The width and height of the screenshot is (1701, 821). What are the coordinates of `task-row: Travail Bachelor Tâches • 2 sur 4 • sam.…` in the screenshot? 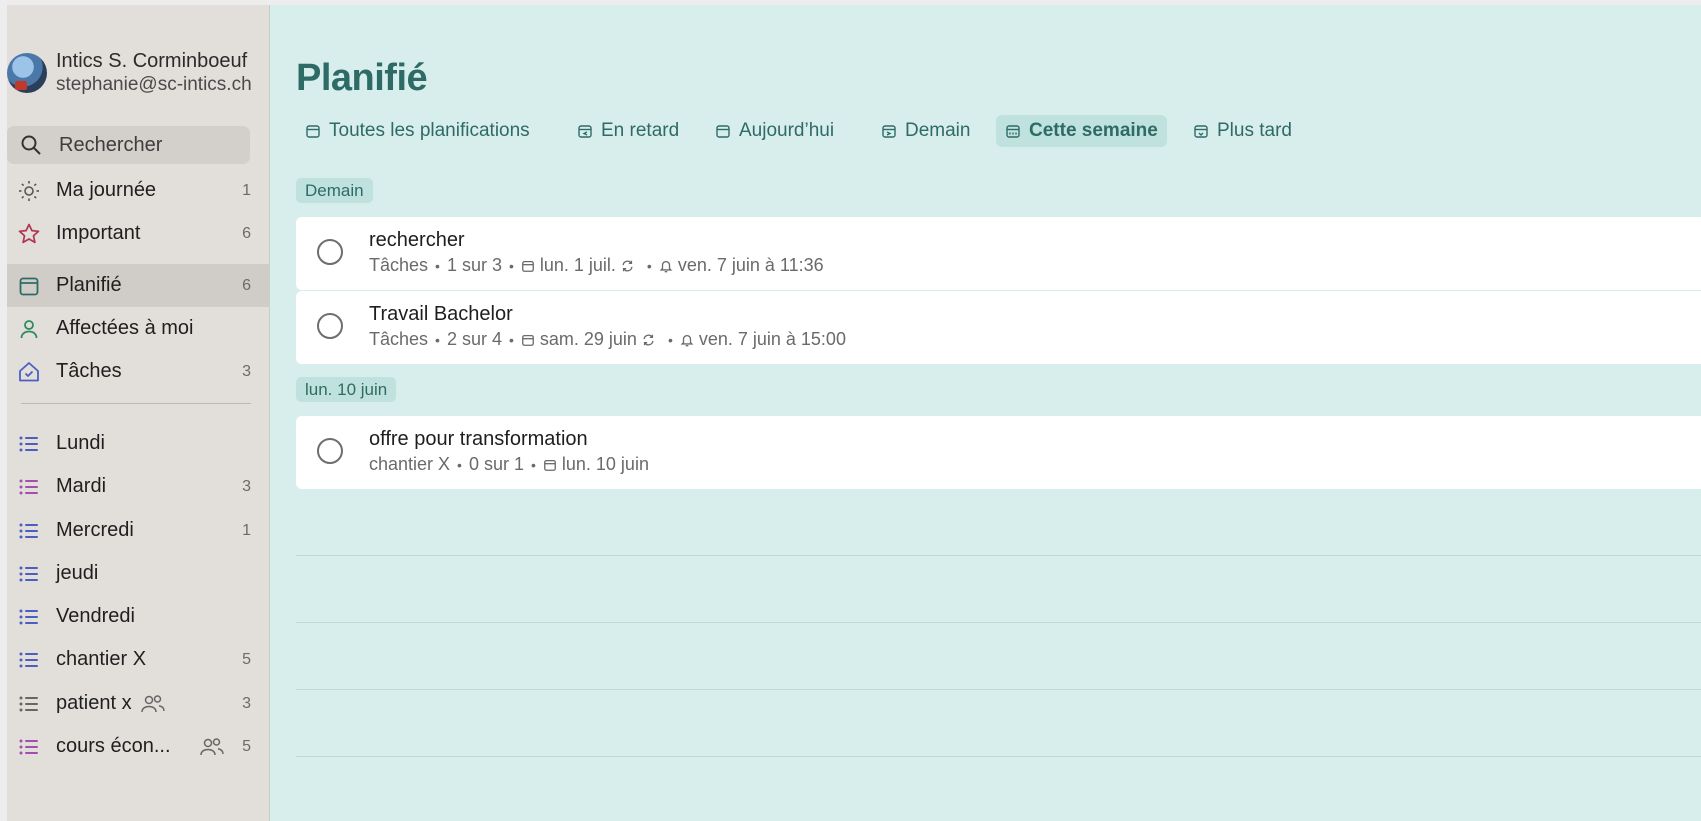 It's located at (998, 327).